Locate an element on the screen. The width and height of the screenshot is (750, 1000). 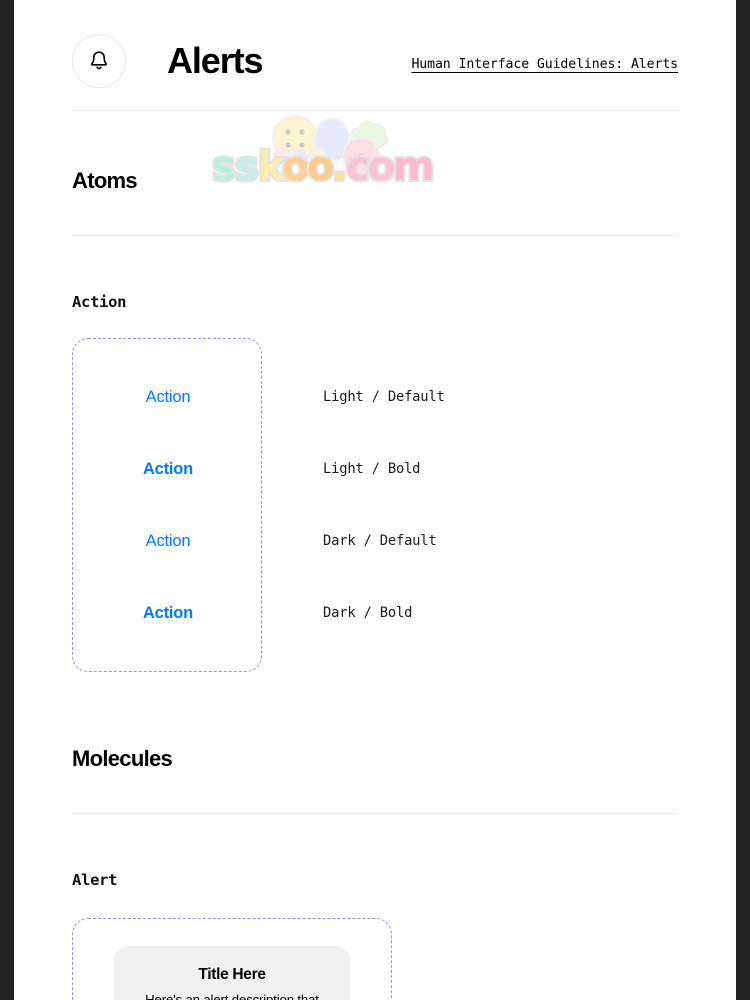
spec-row: Action Light / Default is located at coordinates (259, 397).